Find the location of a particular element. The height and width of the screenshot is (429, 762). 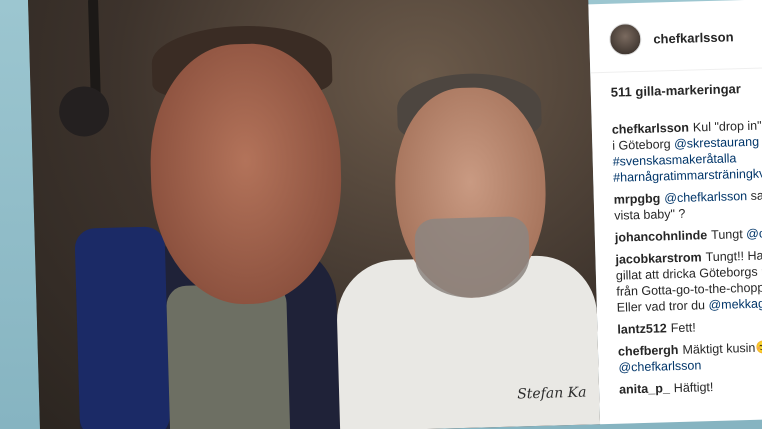

comment-item: mrpgbg@chefkarlsson sa ha vista baby" ? is located at coordinates (688, 205).